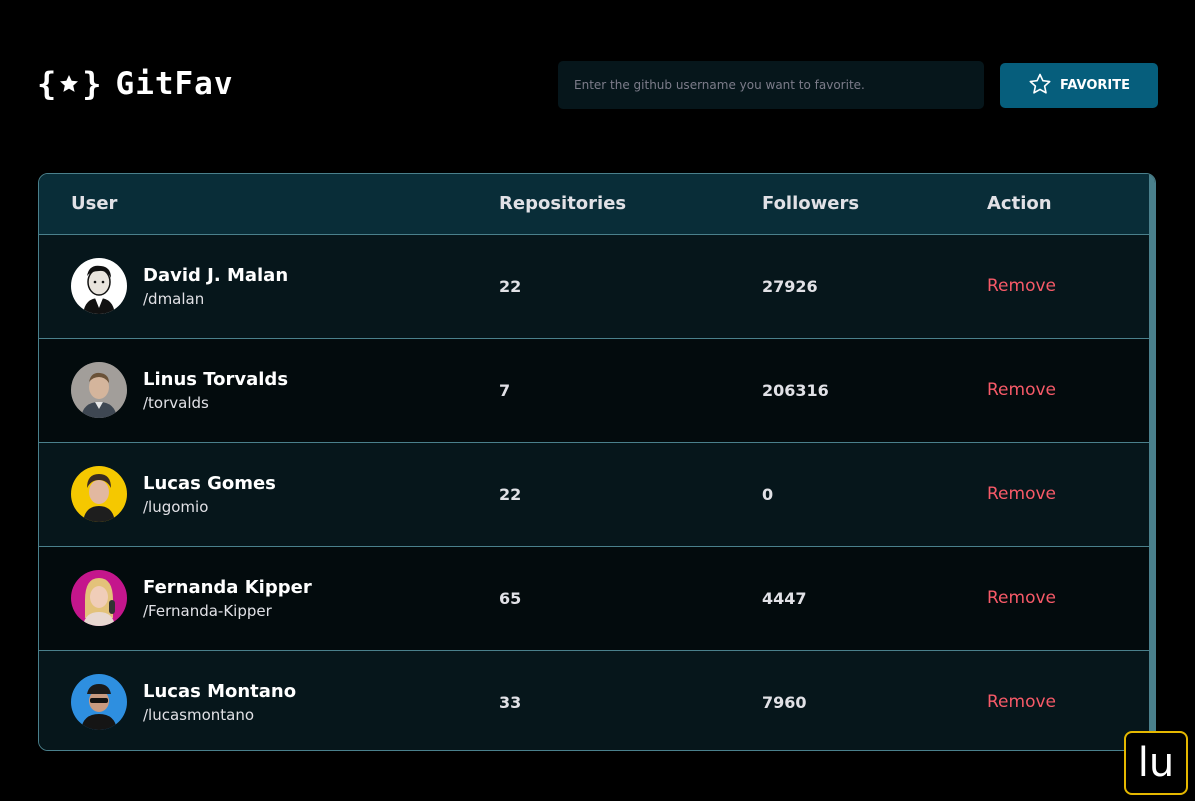  What do you see at coordinates (216, 379) in the screenshot?
I see `user-name: Linus Torvalds` at bounding box center [216, 379].